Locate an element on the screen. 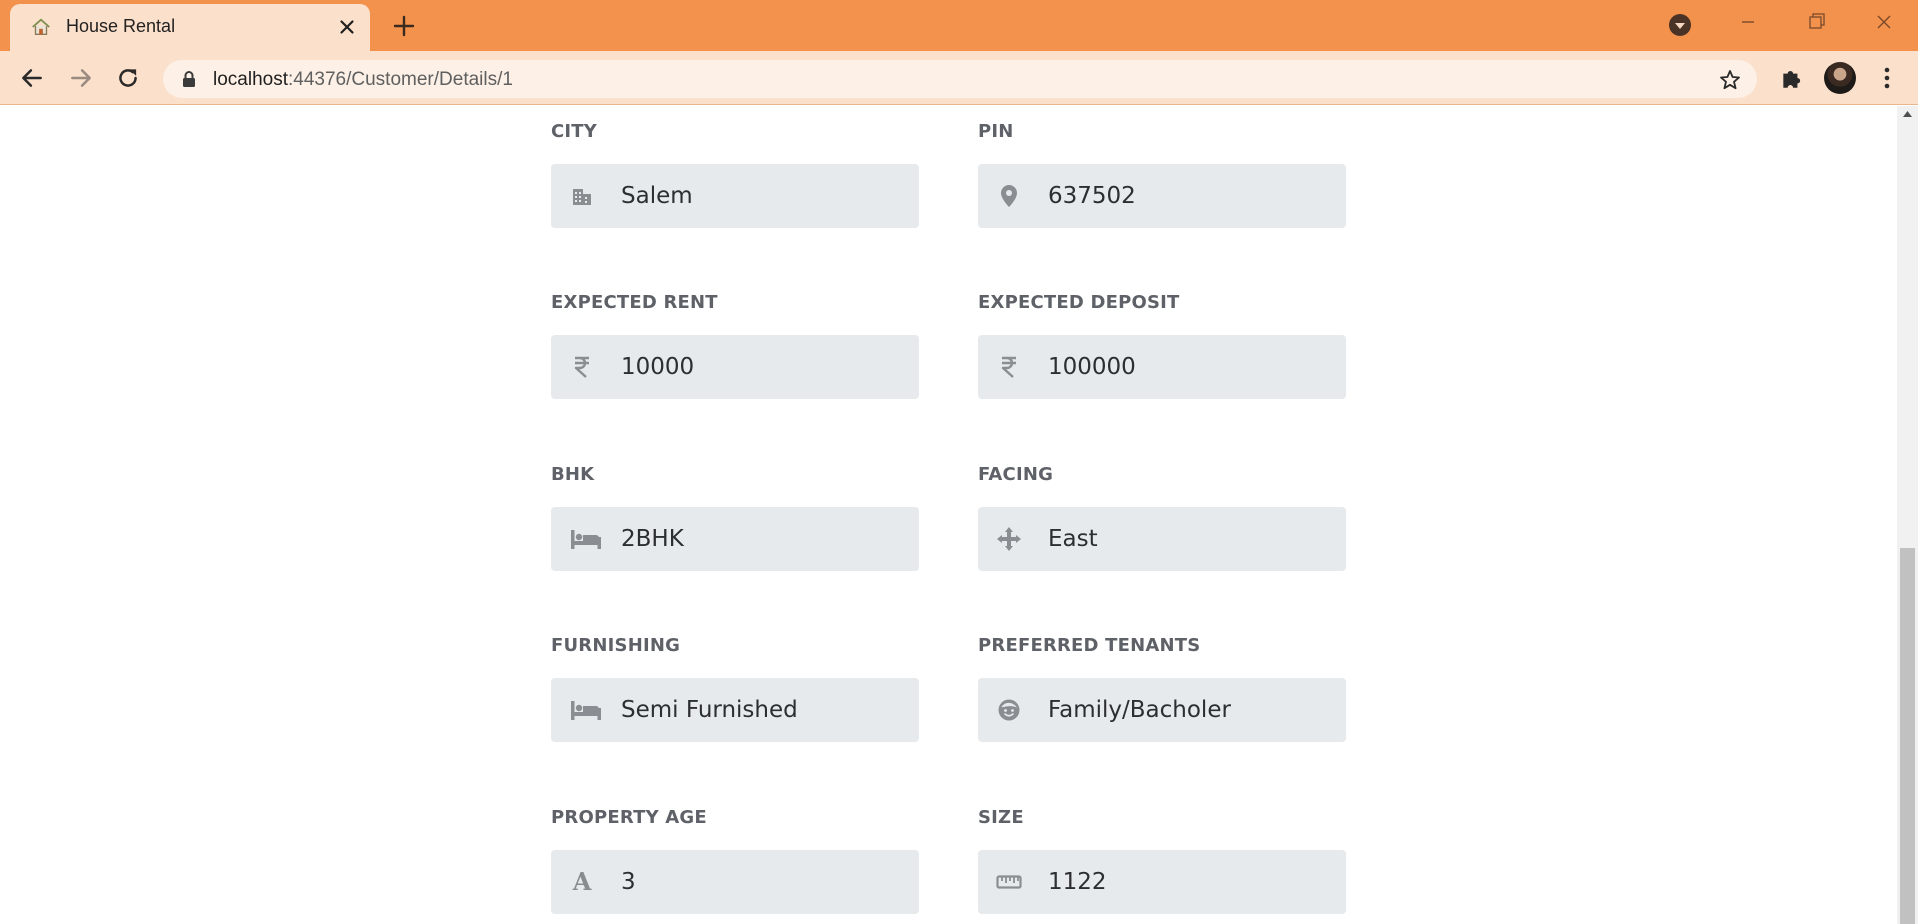  bhk-value: 2BHK is located at coordinates (652, 539).